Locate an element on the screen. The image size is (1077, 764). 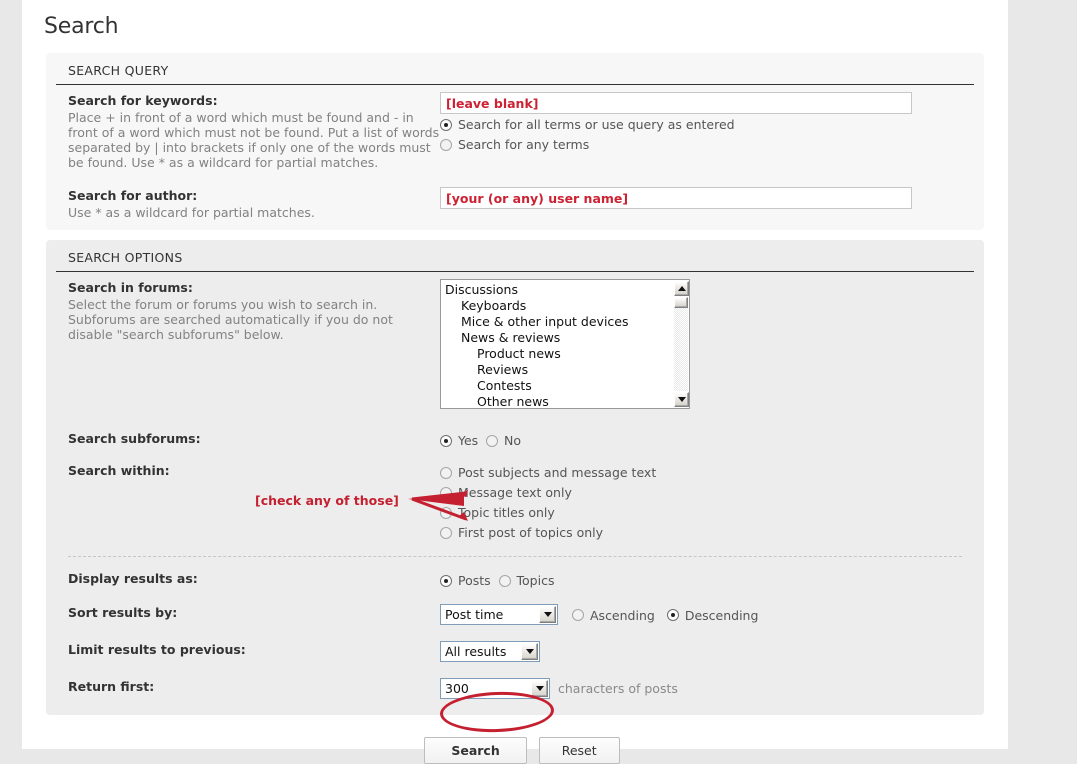
search-within-option-1-label: Message text only is located at coordinates (515, 492).